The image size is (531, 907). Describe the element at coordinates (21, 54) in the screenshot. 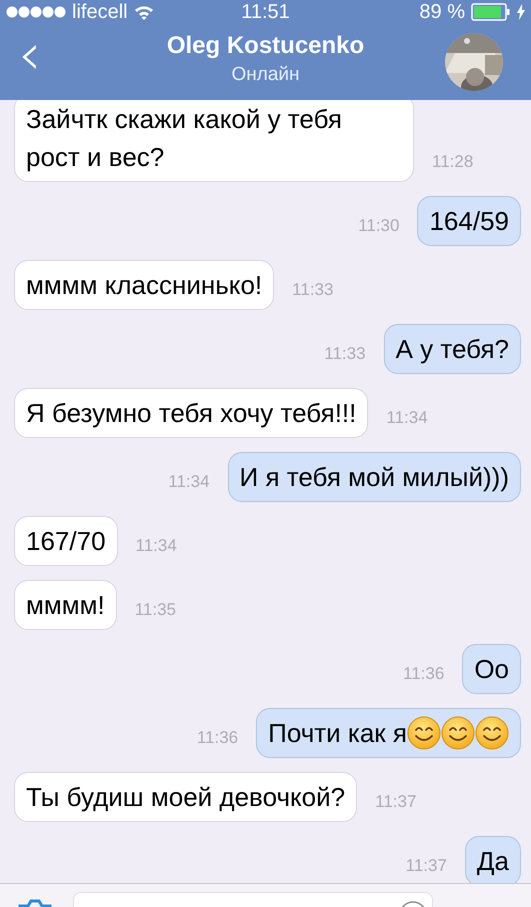

I see `back-button: ‹` at that location.